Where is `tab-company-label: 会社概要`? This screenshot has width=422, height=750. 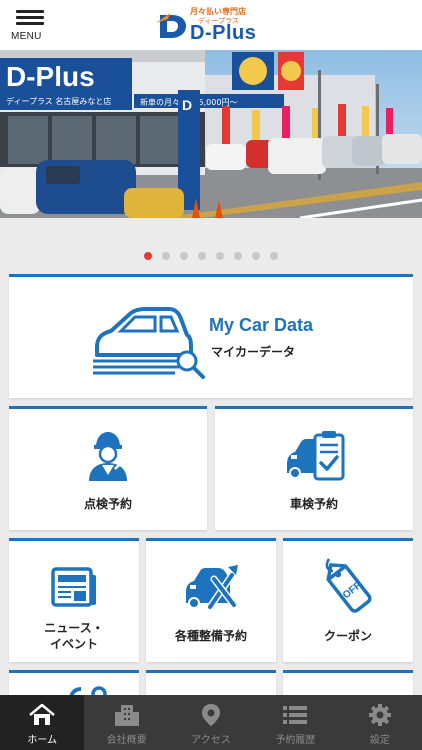
tab-company-label: 会社概要 is located at coordinates (126, 740).